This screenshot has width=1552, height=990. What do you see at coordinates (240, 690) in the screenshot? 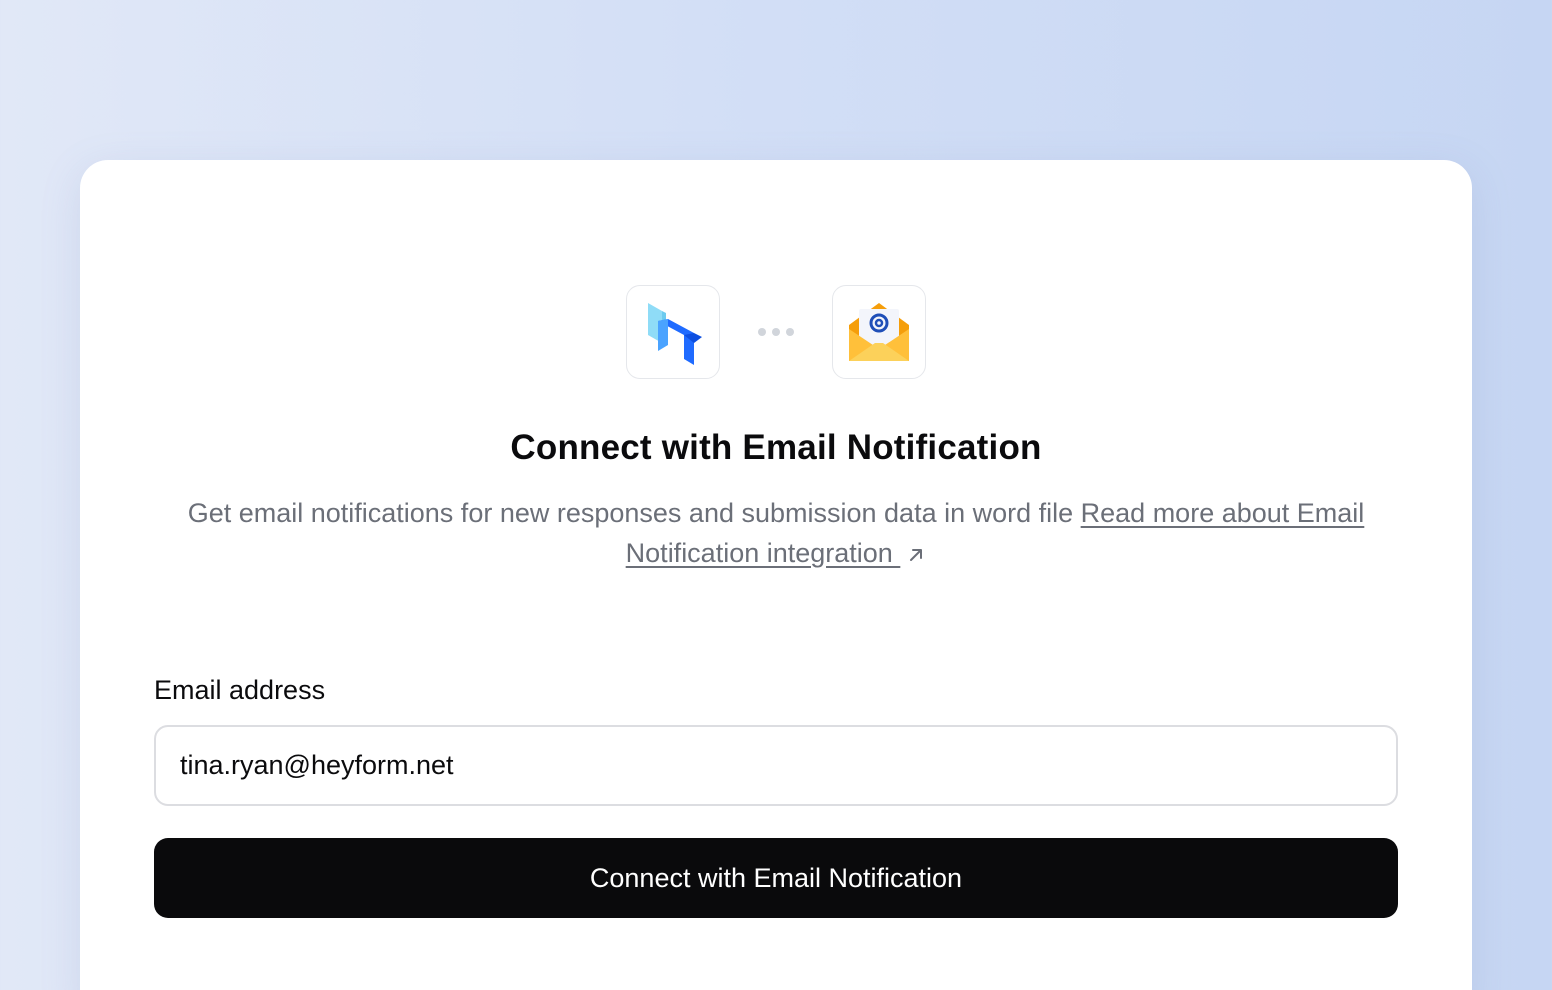
I see `email-field-label: Email address` at bounding box center [240, 690].